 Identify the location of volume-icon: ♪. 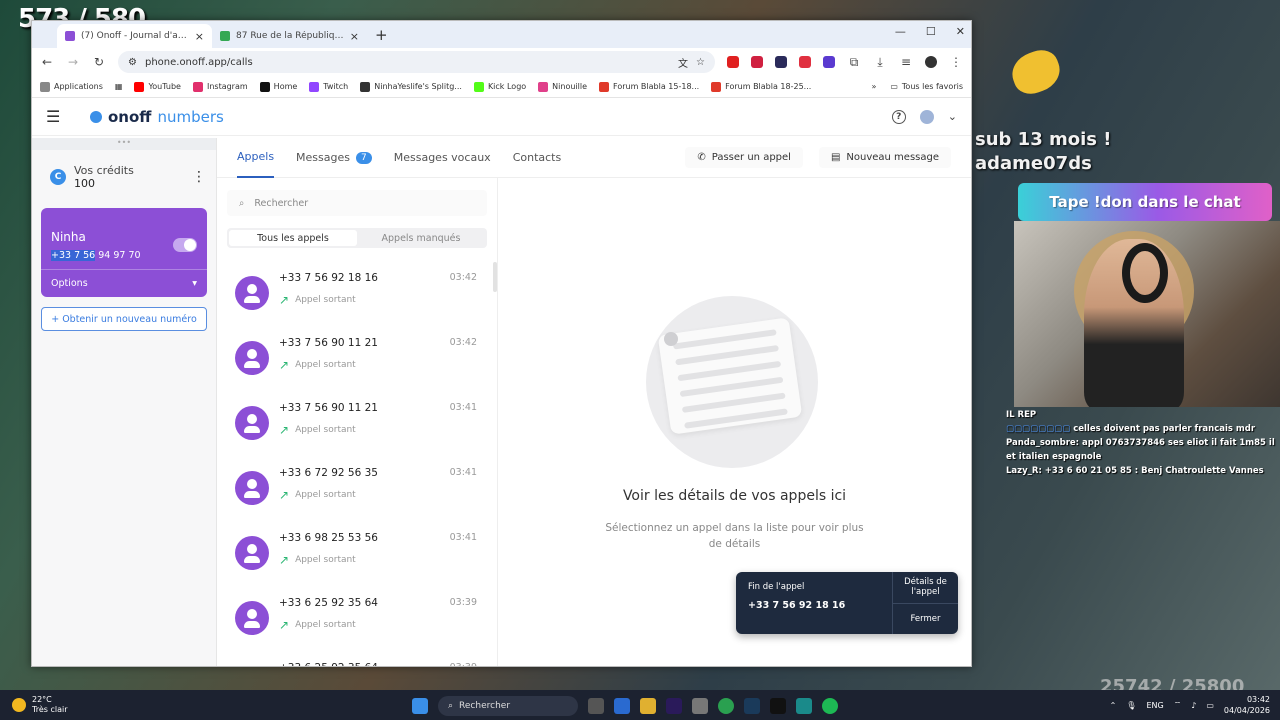
(1193, 705).